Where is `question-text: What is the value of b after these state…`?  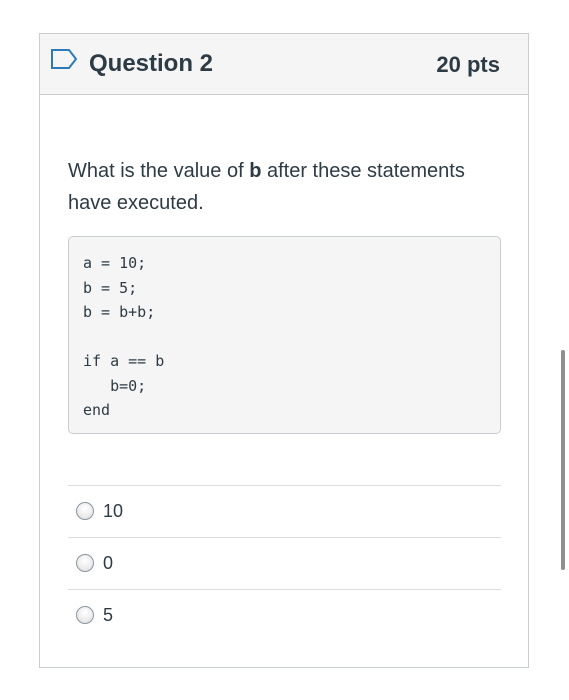
question-text: What is the value of b after these state… is located at coordinates (288, 187).